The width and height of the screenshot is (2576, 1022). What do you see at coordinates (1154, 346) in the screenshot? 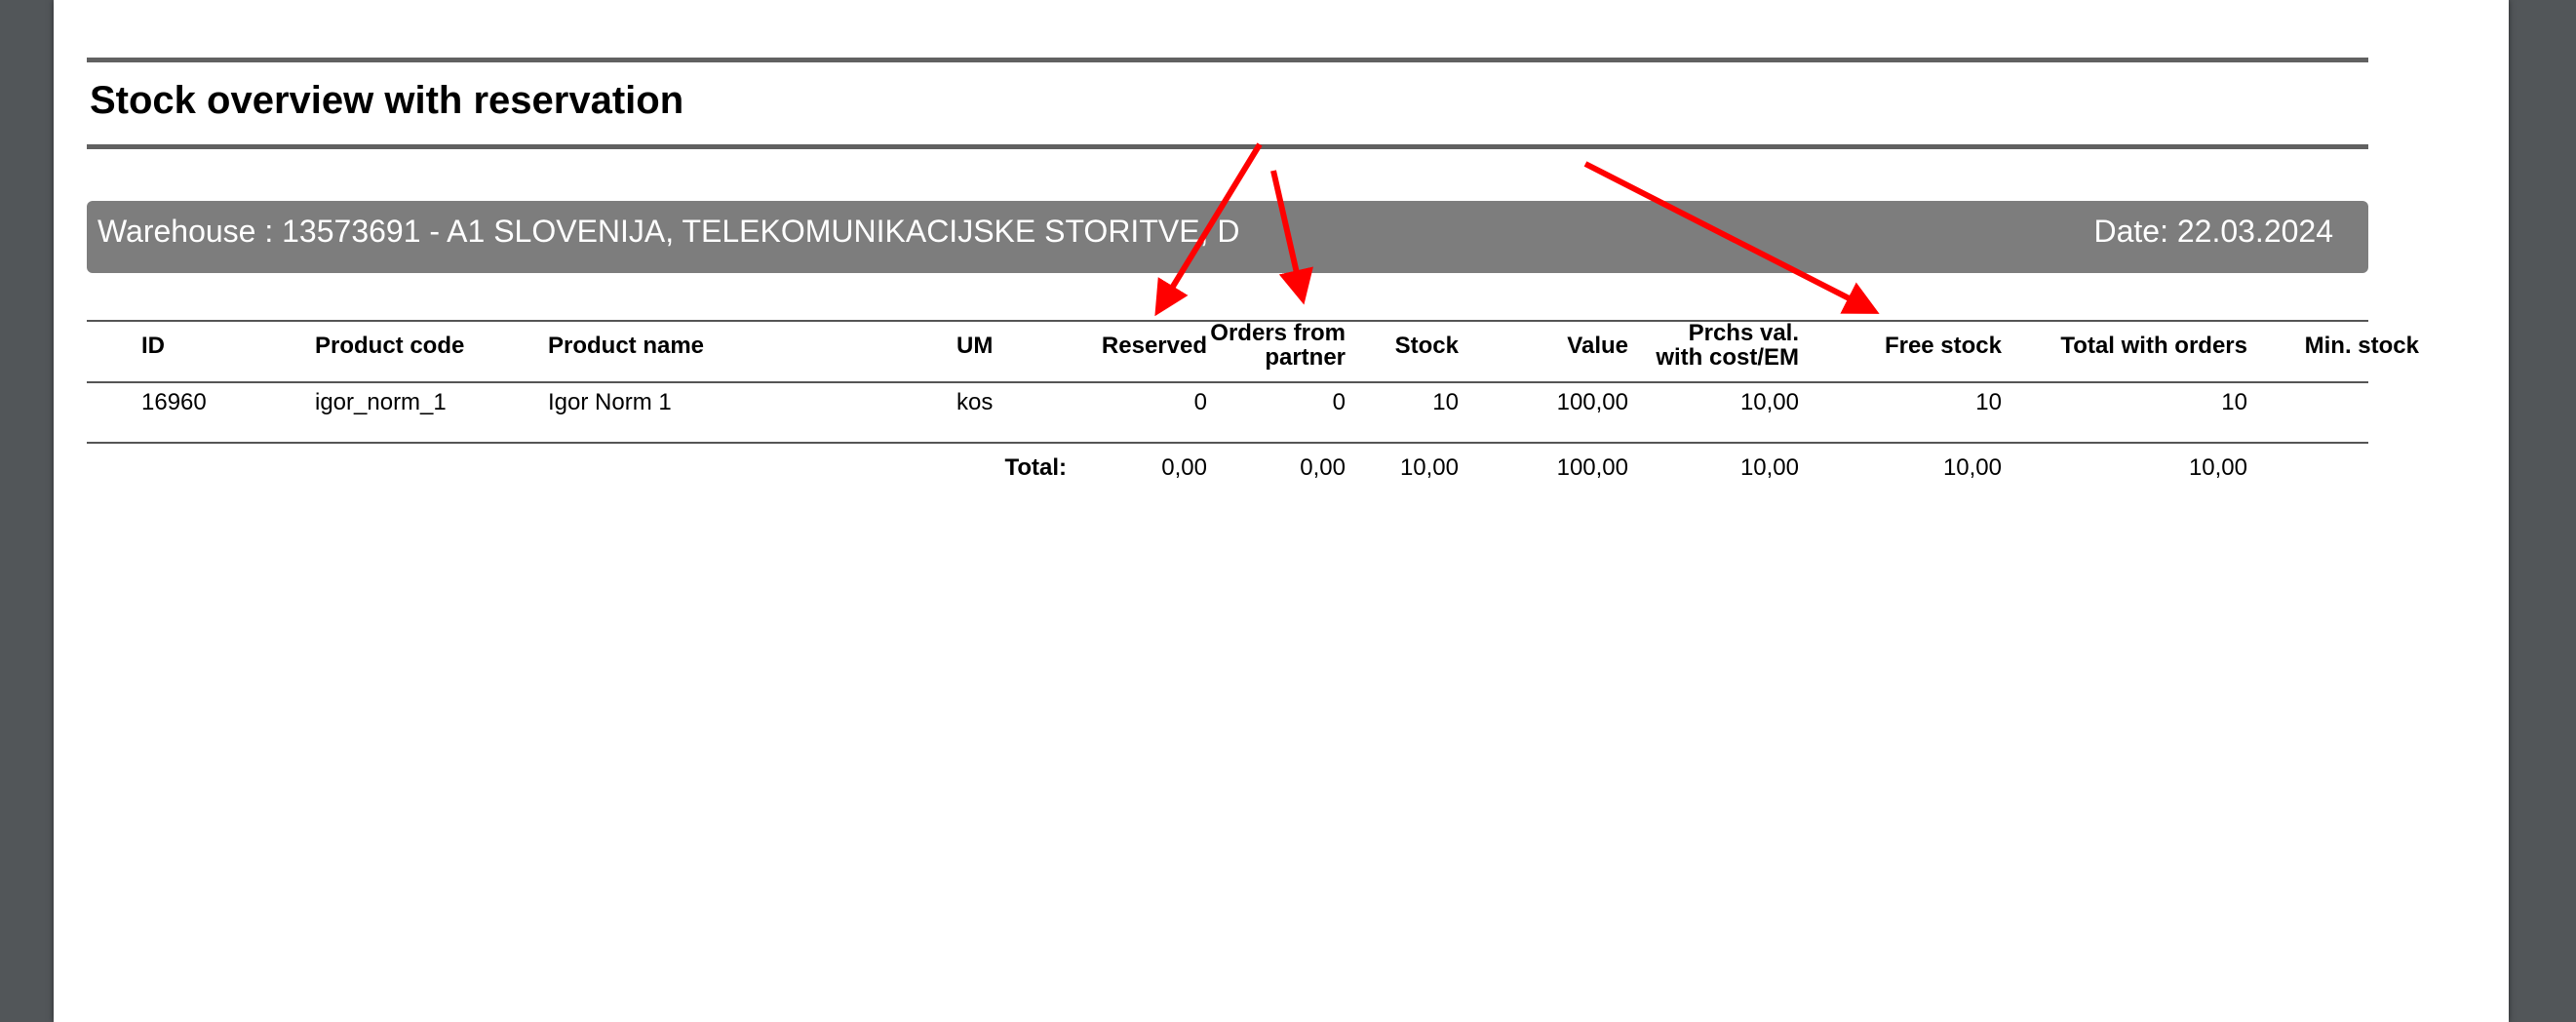
I see `header-reserved: Reserved` at bounding box center [1154, 346].